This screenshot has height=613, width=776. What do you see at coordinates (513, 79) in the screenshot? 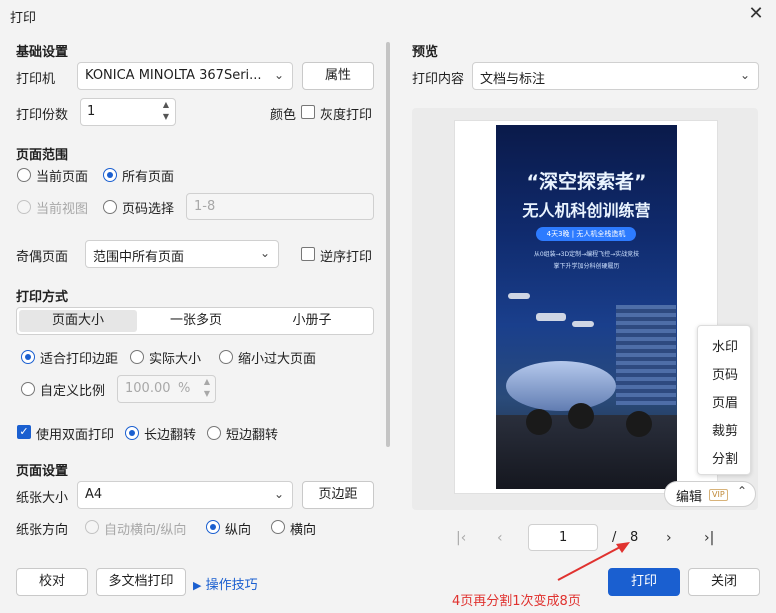
I see `print-content-value: 文档与标注` at bounding box center [513, 79].